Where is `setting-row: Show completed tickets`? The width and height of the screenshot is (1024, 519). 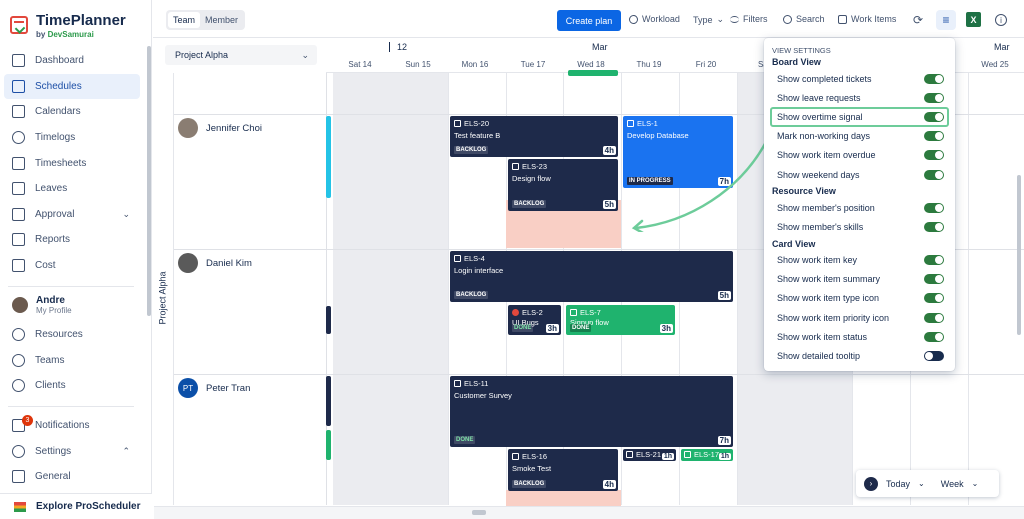
setting-row: Show completed tickets is located at coordinates (859, 78).